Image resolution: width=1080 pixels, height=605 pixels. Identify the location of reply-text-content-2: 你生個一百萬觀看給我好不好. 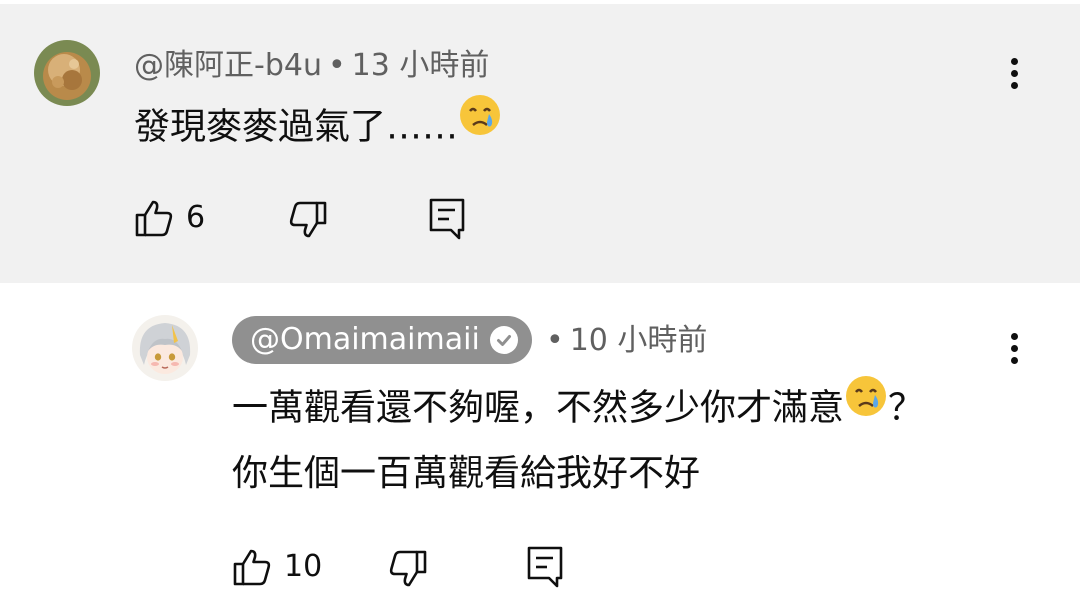
(466, 473).